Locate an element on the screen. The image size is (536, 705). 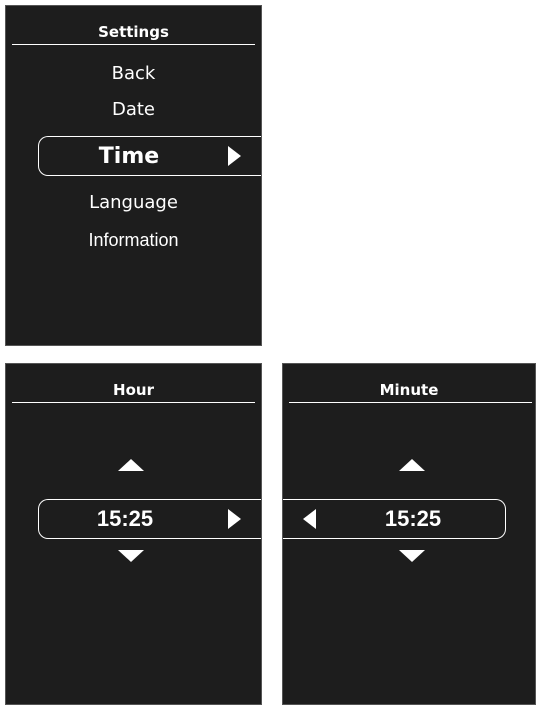
menu-item-date: Date is located at coordinates (133, 109).